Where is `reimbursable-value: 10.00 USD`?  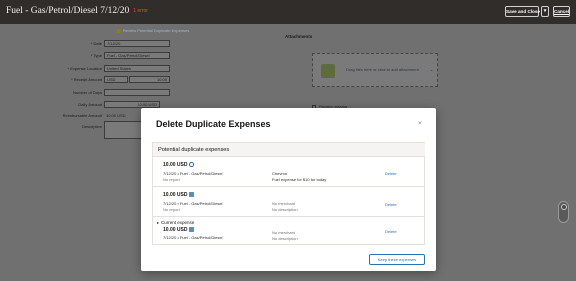
reimbursable-value: 10.00 USD is located at coordinates (116, 115).